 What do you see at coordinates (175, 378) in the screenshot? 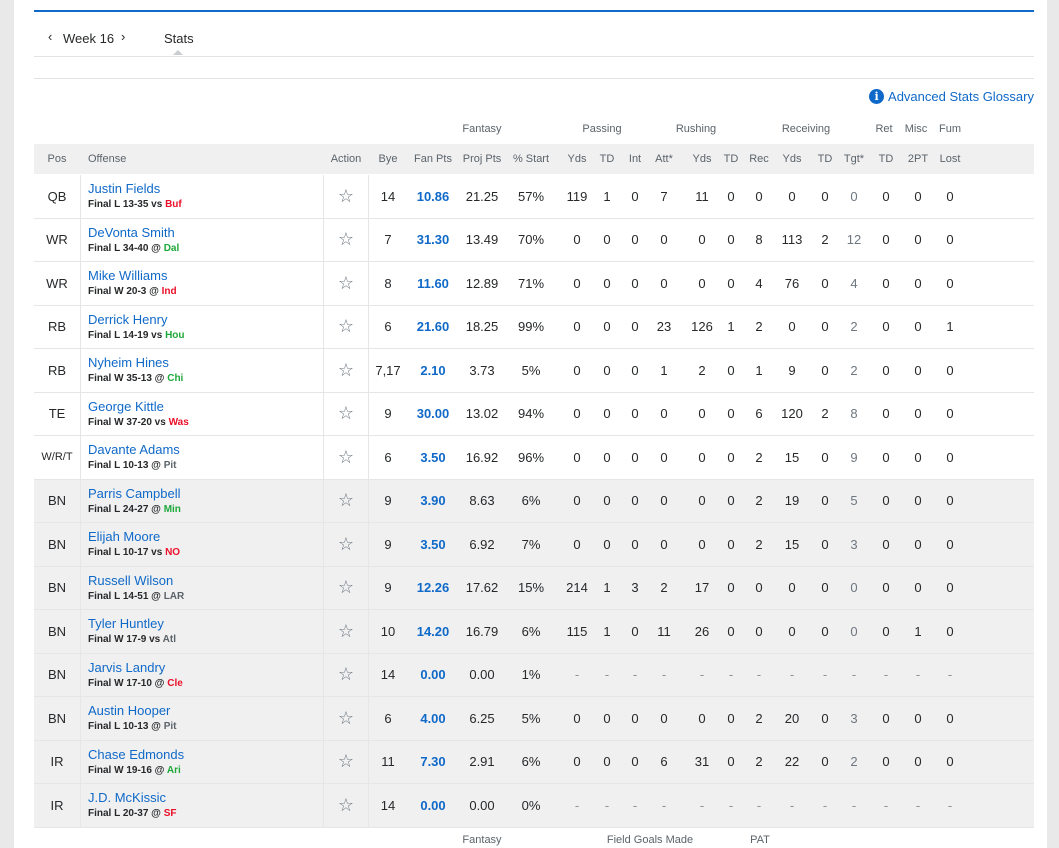
I see `opponent-link: Chi` at bounding box center [175, 378].